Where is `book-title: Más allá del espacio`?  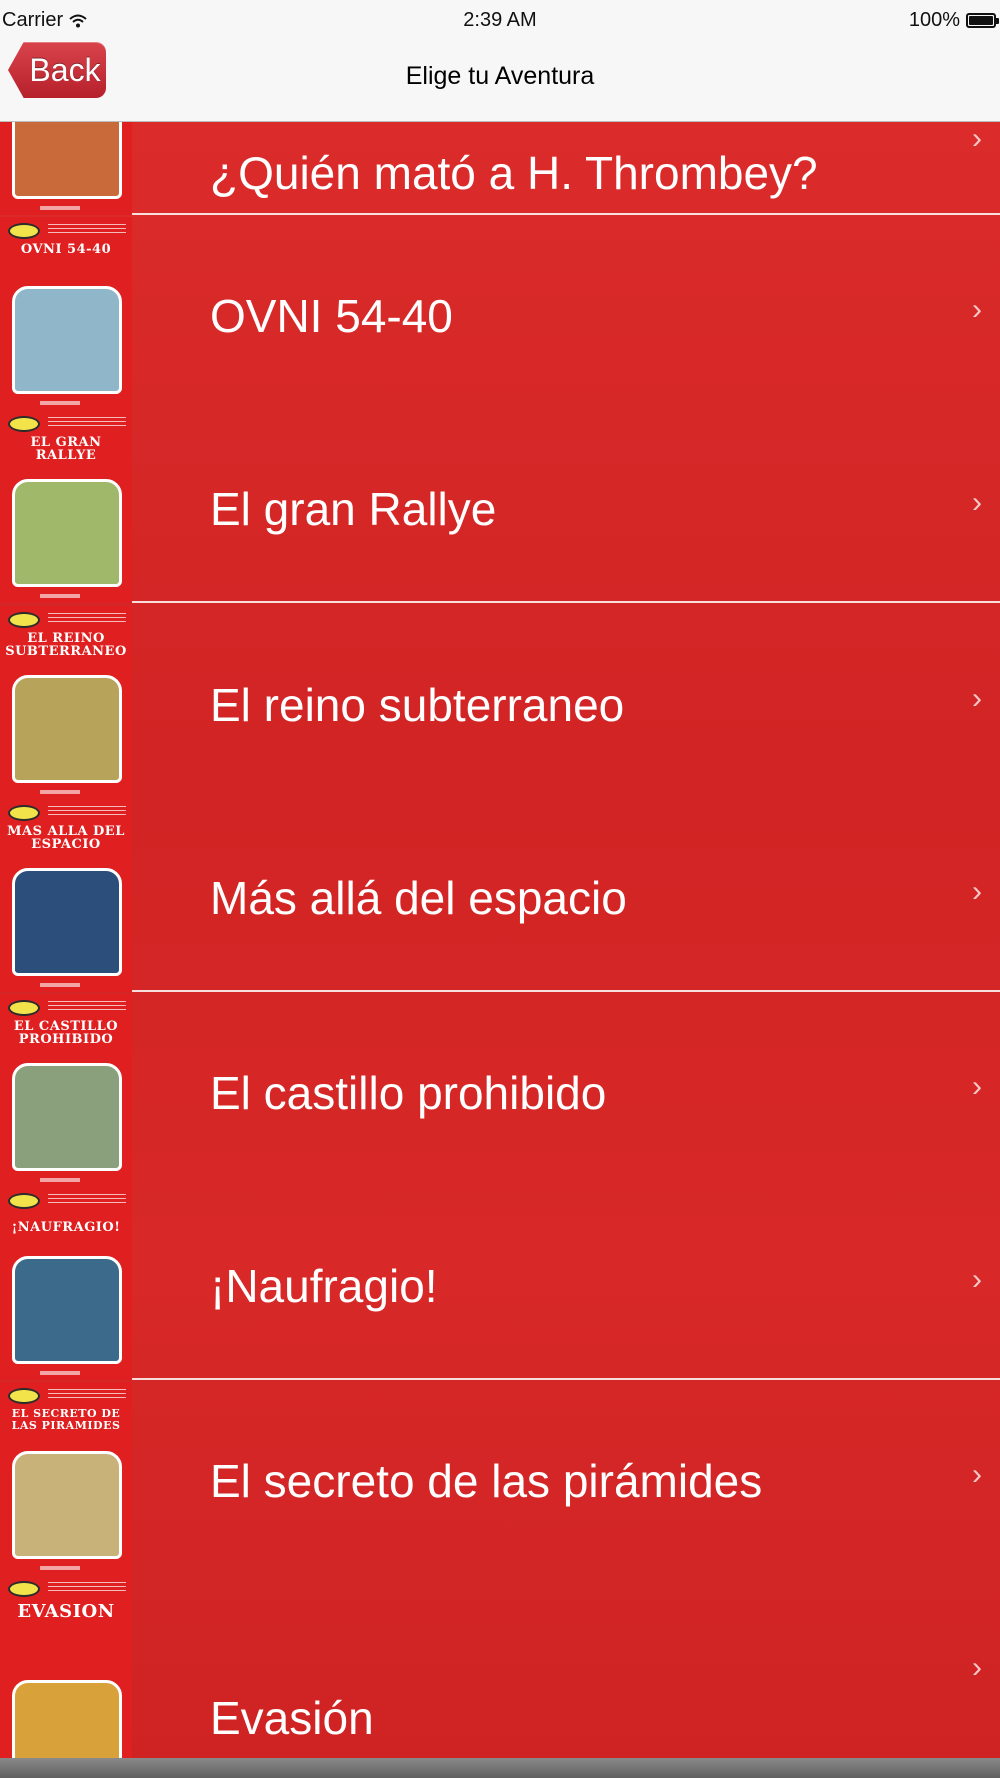
book-title: Más allá del espacio is located at coordinates (418, 898).